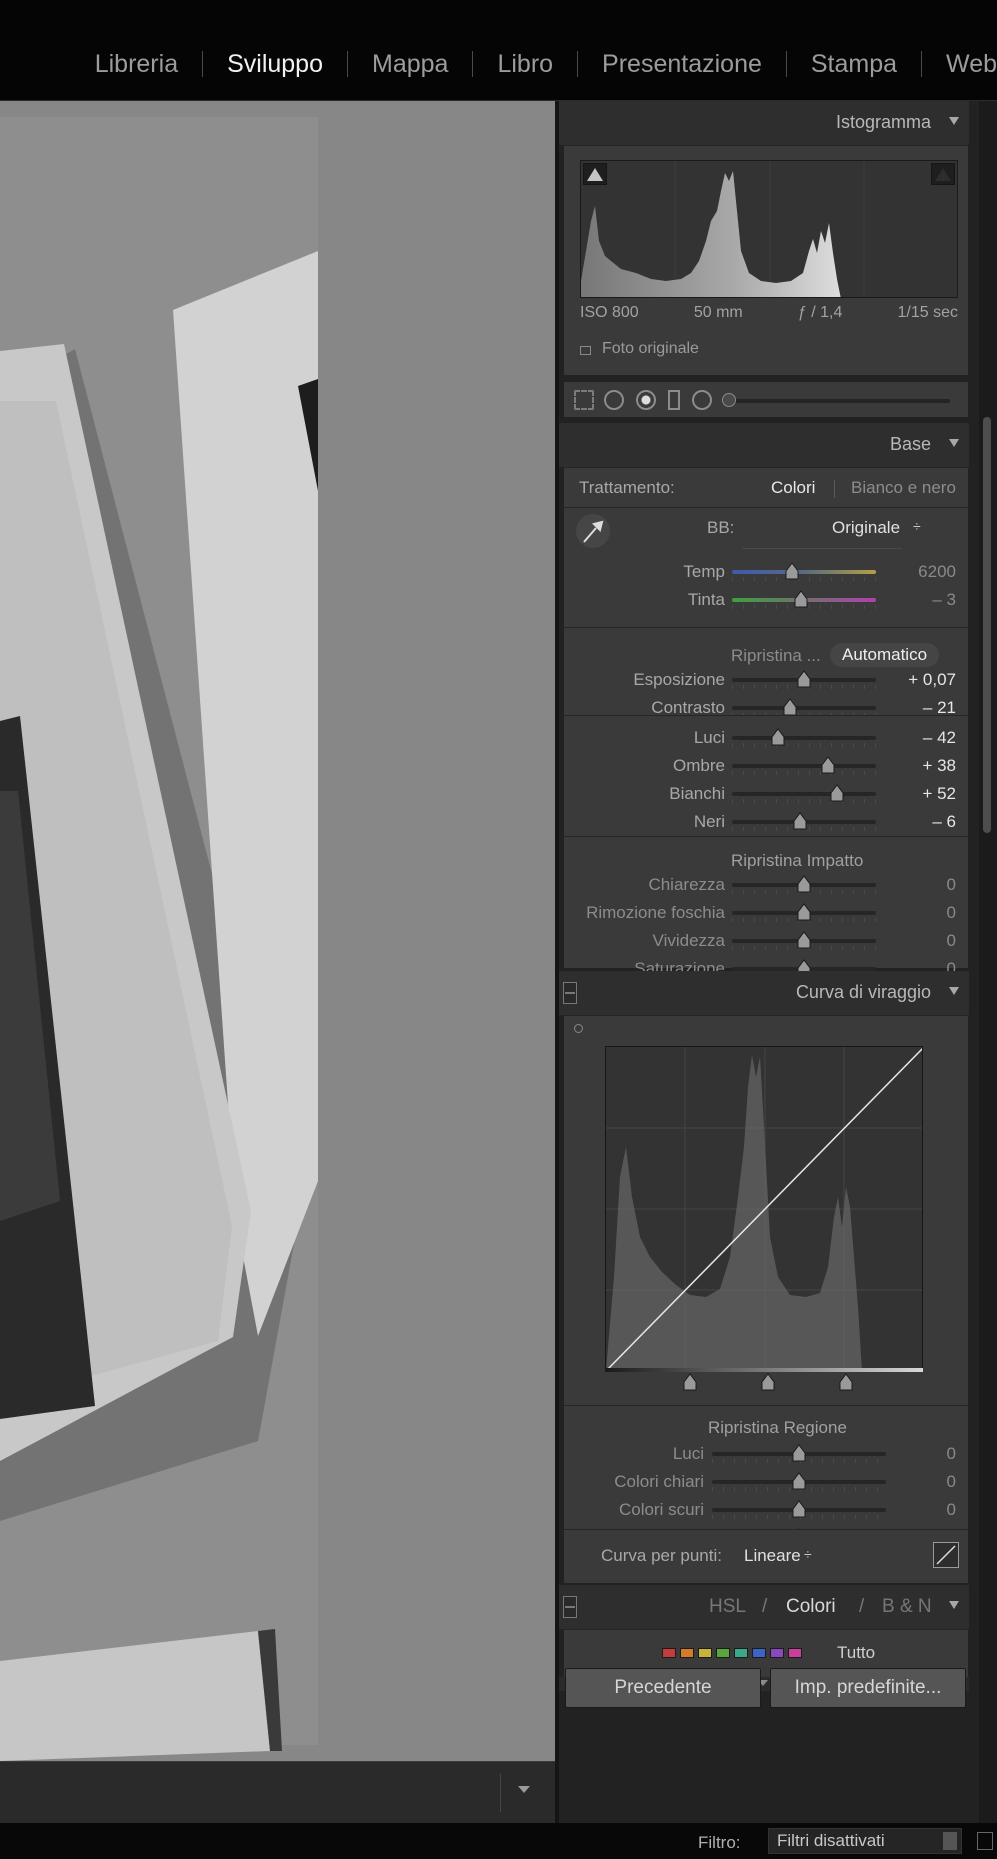 The width and height of the screenshot is (997, 1859). I want to click on module-tab-5: Stampa, so click(854, 64).